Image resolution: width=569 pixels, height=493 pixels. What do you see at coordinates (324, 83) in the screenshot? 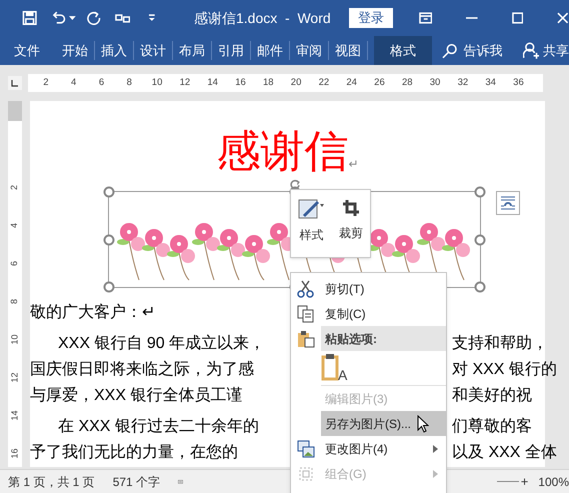
I see `ruler-number: 22` at bounding box center [324, 83].